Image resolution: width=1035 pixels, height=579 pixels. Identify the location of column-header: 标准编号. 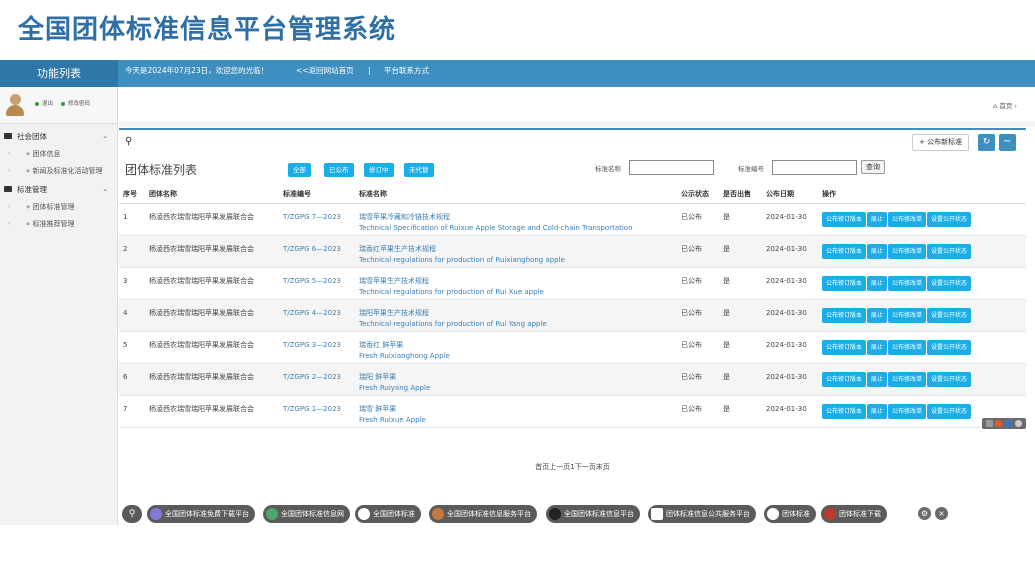
(317, 195).